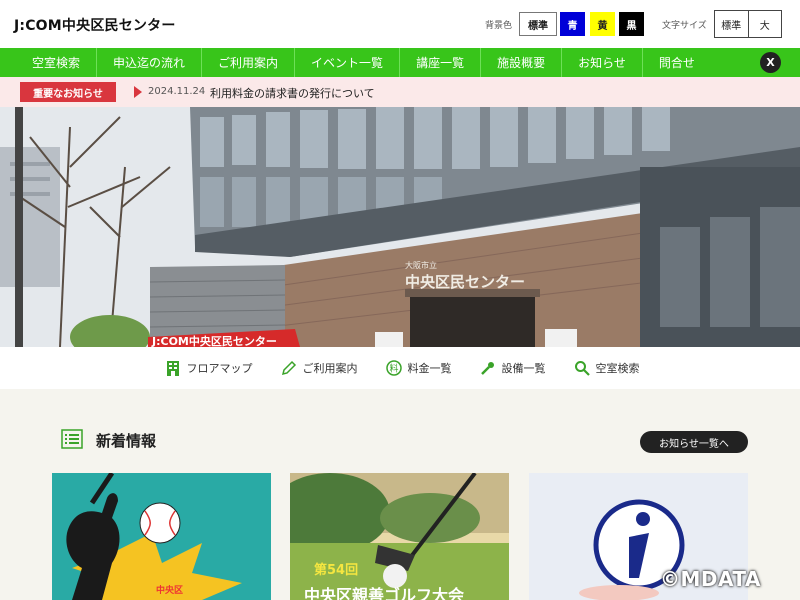 This screenshot has width=800, height=600. What do you see at coordinates (684, 26) in the screenshot?
I see `font-size-label: 文字サイズ` at bounding box center [684, 26].